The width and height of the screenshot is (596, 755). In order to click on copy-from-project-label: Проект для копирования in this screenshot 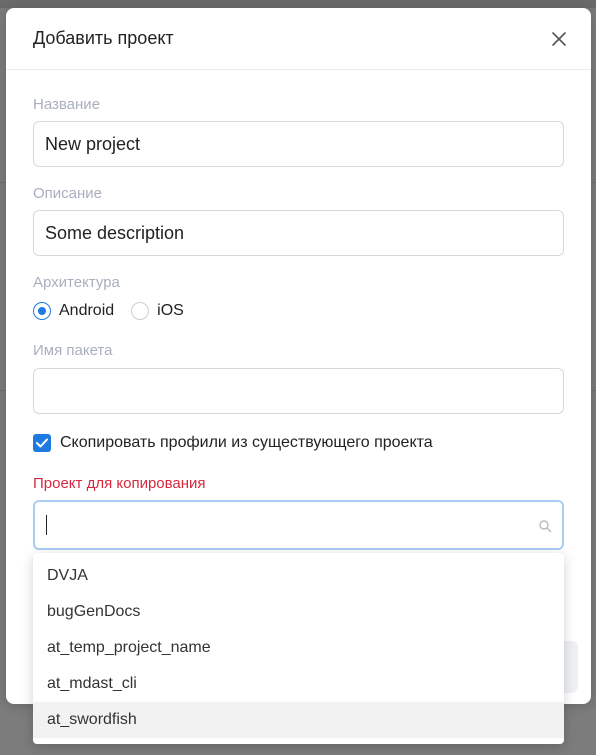, I will do `click(119, 483)`.